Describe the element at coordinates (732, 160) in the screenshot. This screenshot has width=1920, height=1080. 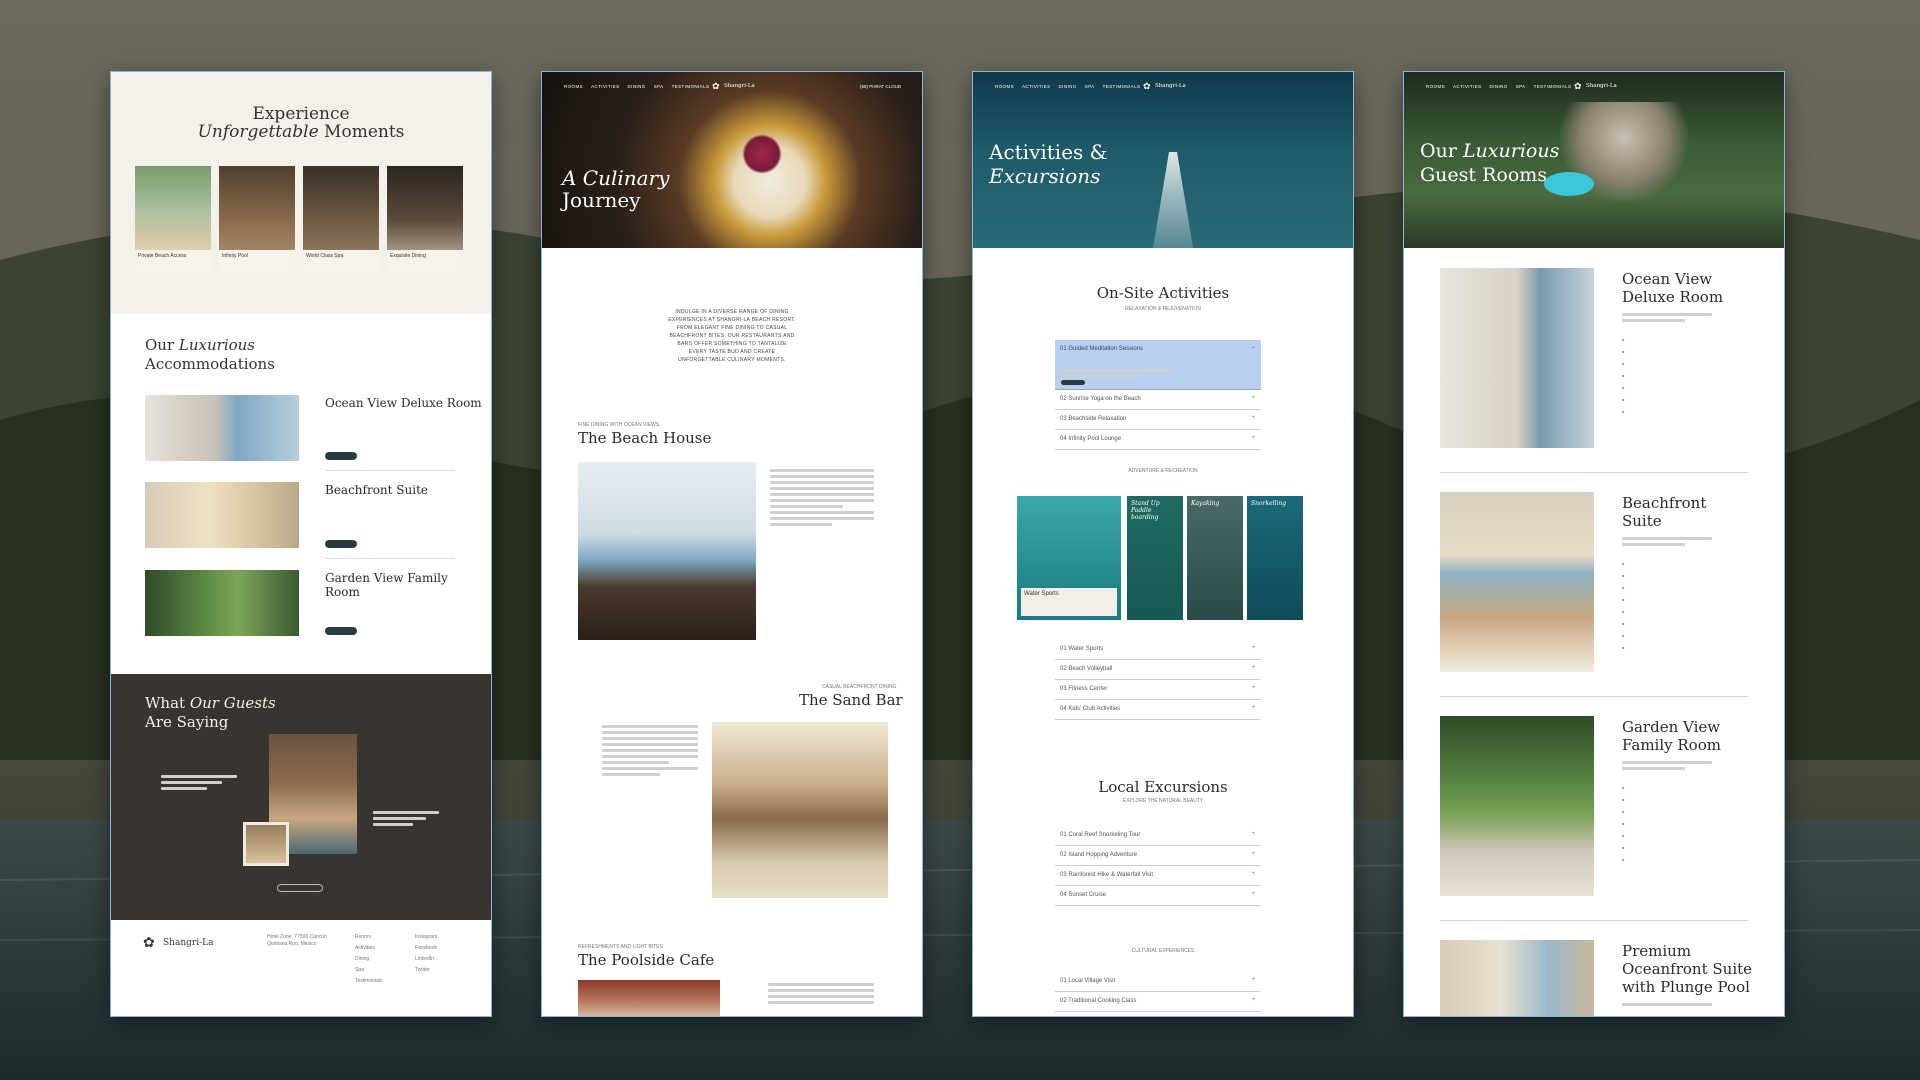
I see `dining-hero-image` at that location.